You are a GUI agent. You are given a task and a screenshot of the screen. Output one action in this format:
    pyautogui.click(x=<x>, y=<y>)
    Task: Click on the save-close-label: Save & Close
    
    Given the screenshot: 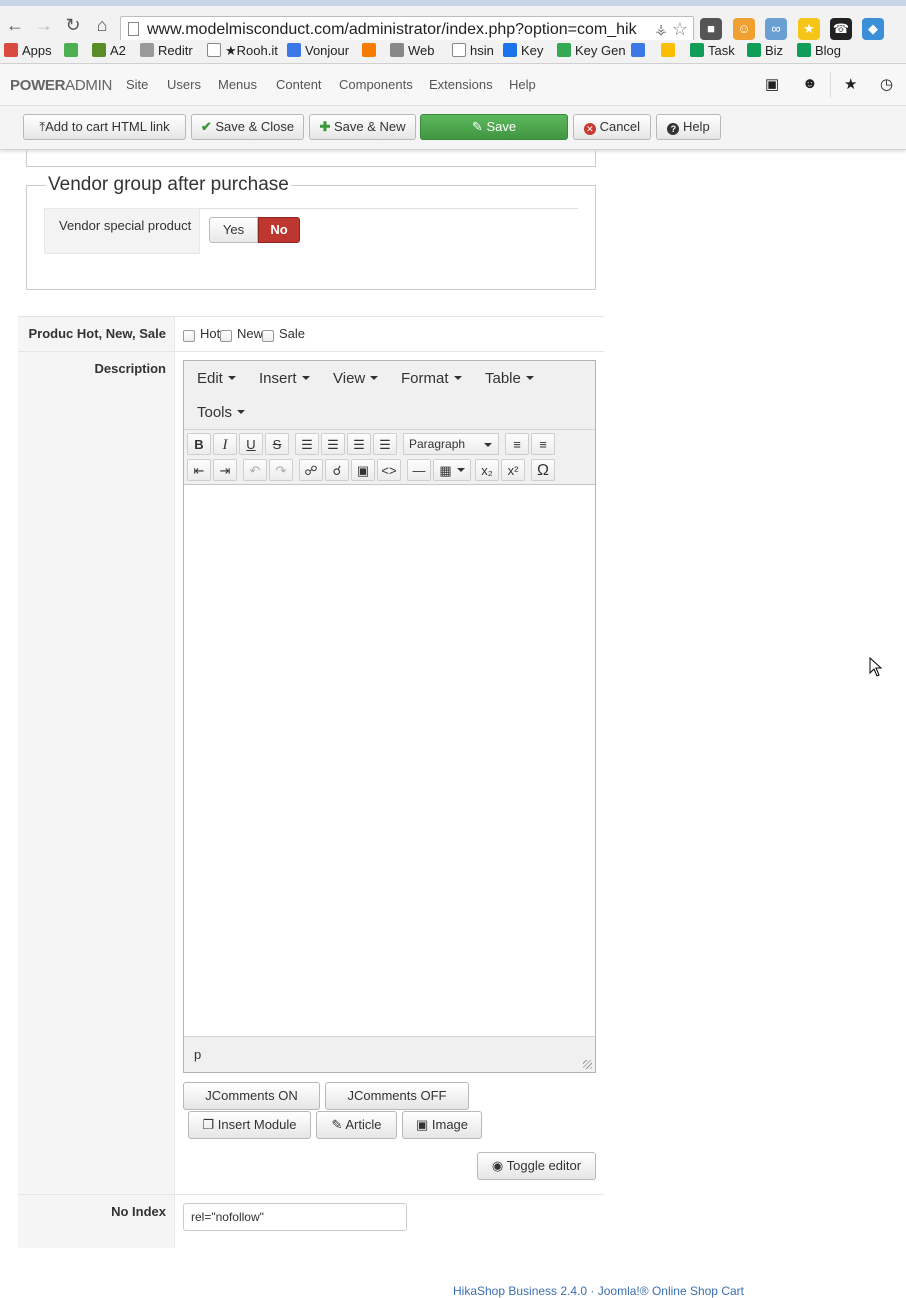 What is the action you would take?
    pyautogui.click(x=255, y=126)
    